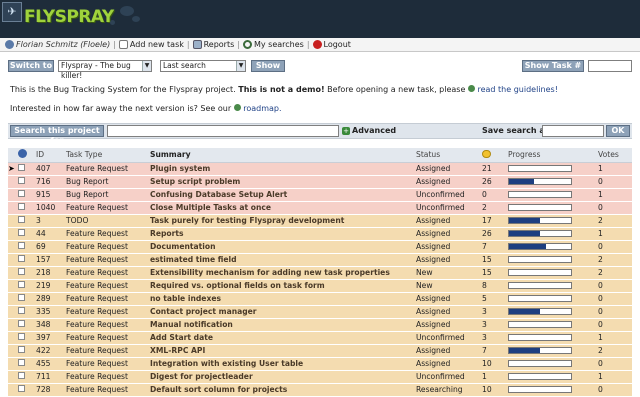 This screenshot has height=397, width=640. What do you see at coordinates (273, 44) in the screenshot?
I see `my-searches-link: My searches` at bounding box center [273, 44].